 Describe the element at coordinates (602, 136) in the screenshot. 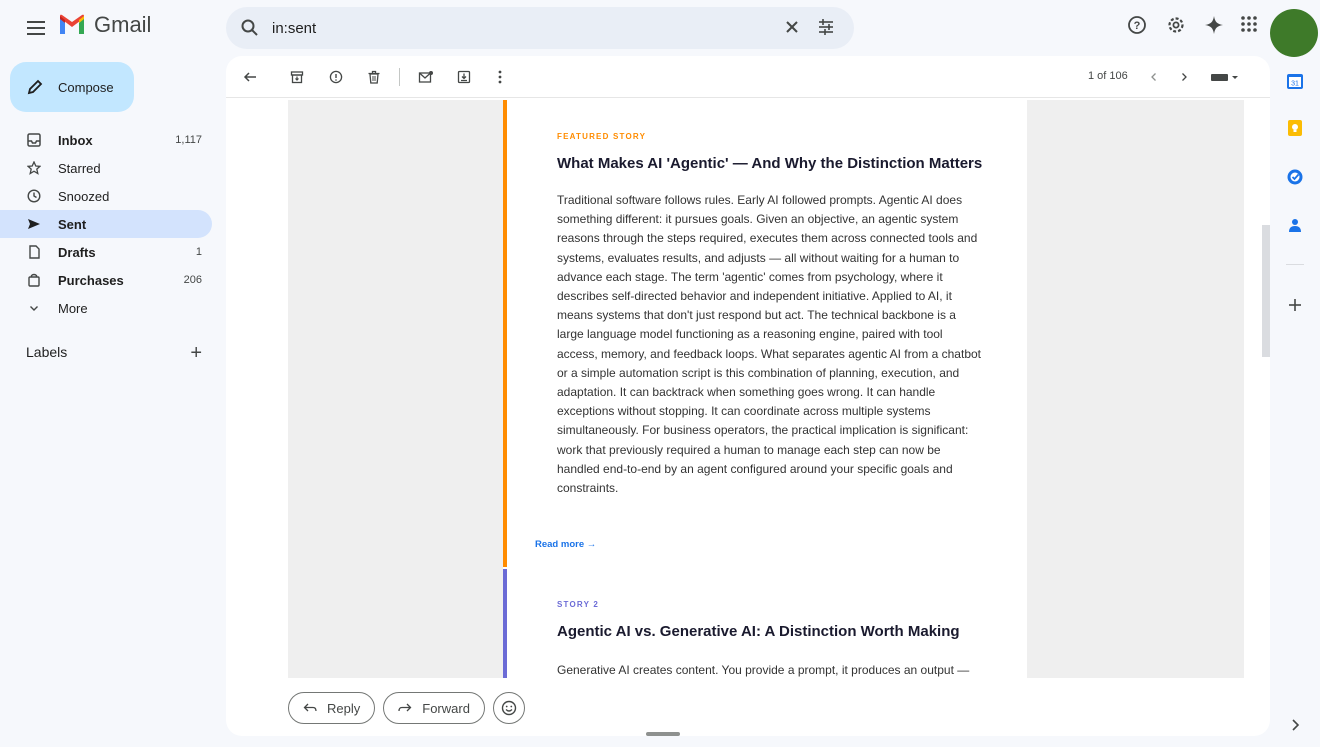

I see `story-kicker: FEATURED STORY` at that location.